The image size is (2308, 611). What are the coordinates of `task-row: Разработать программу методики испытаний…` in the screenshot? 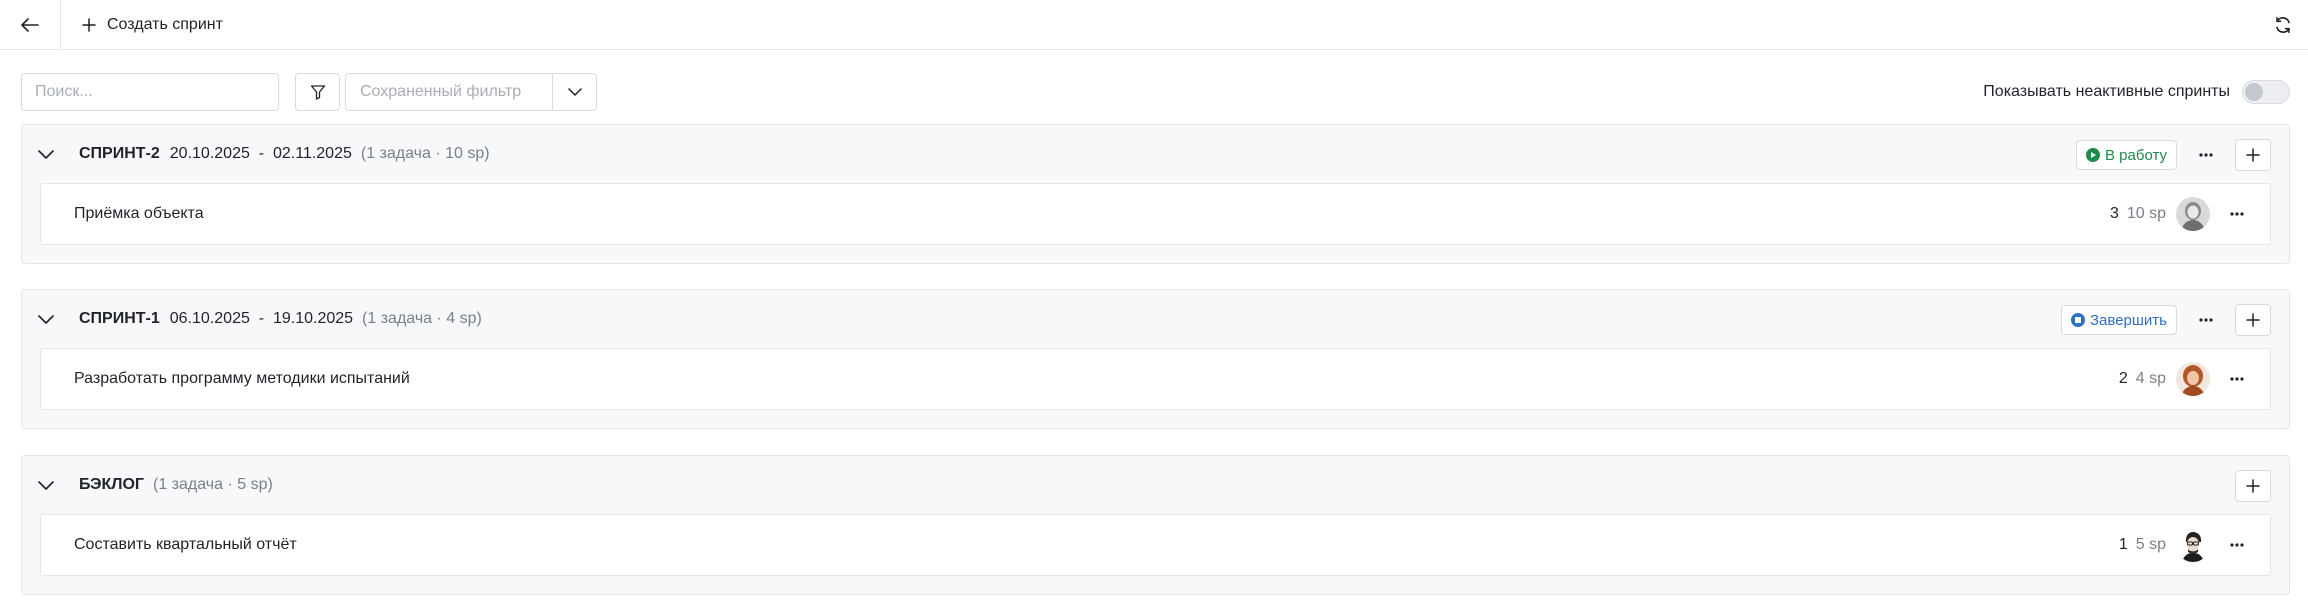 It's located at (1155, 379).